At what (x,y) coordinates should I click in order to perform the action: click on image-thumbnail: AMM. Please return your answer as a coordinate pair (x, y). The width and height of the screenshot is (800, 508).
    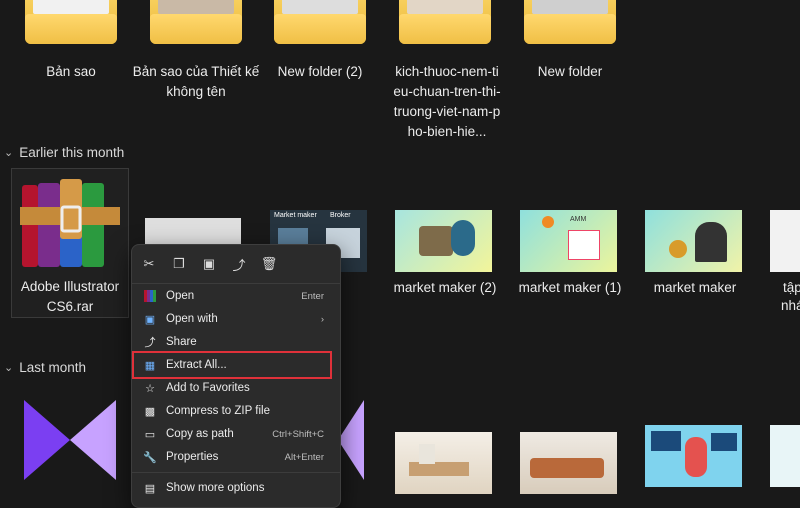
    Looking at the image, I should click on (568, 241).